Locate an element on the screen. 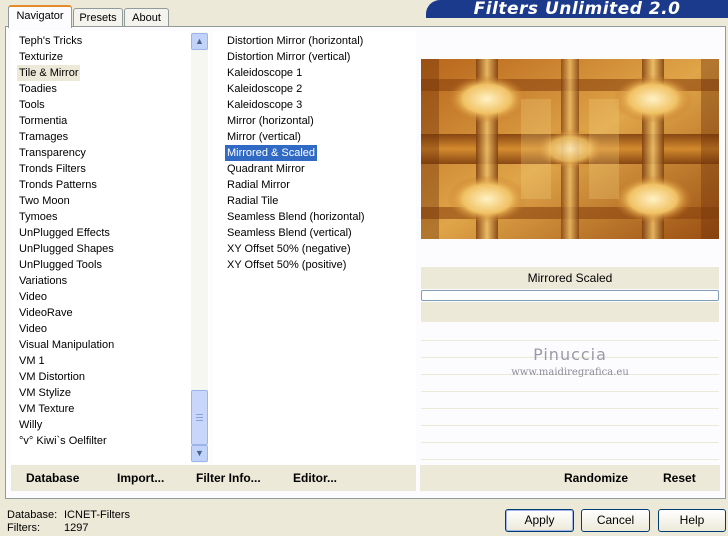 This screenshot has width=728, height=536. filter-item: Seamless Blend (horizontal) is located at coordinates (296, 217).